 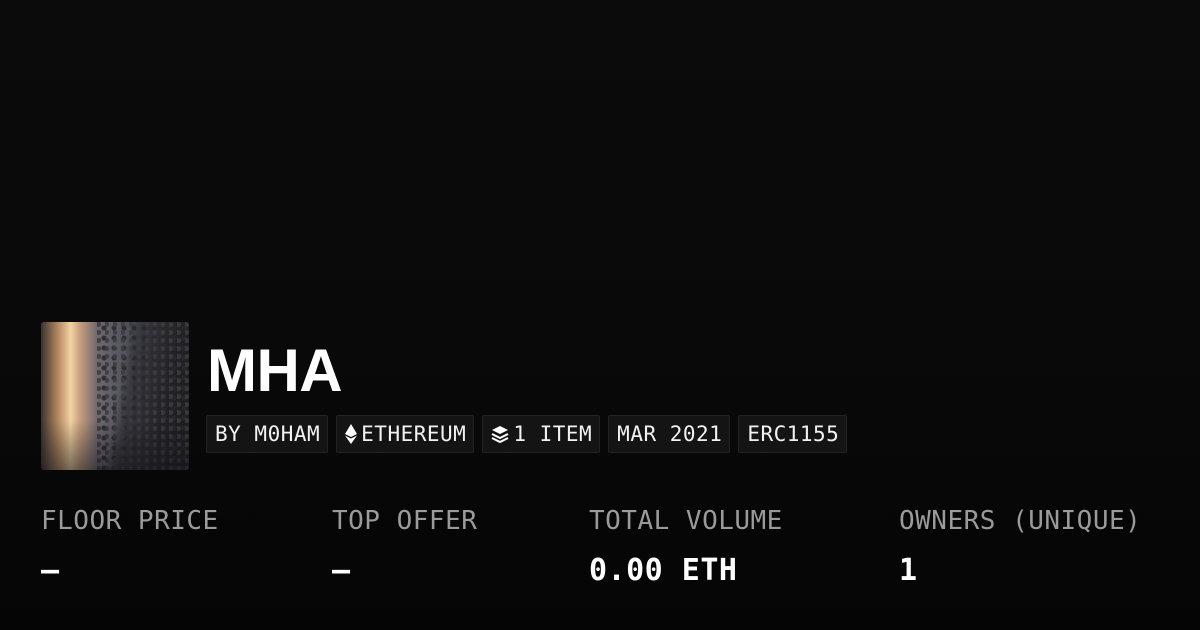 I want to click on floor-price-value: —, so click(x=50, y=570).